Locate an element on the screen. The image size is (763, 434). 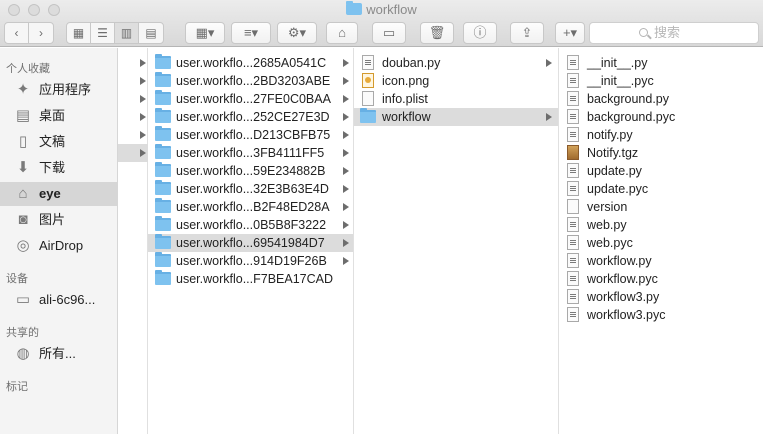
archive-file-icon is located at coordinates (573, 152).